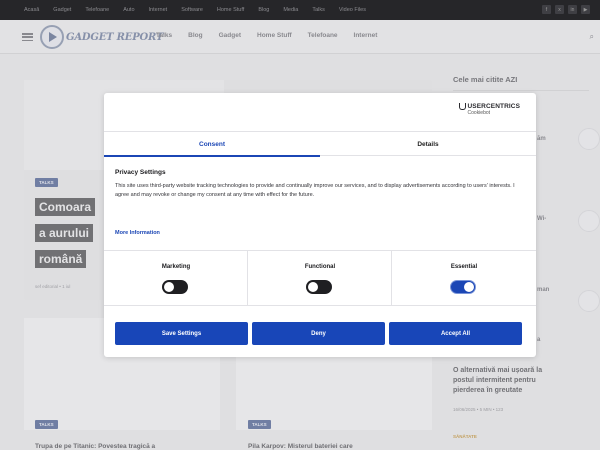  I want to click on accept-all-button: Accept All, so click(455, 333).